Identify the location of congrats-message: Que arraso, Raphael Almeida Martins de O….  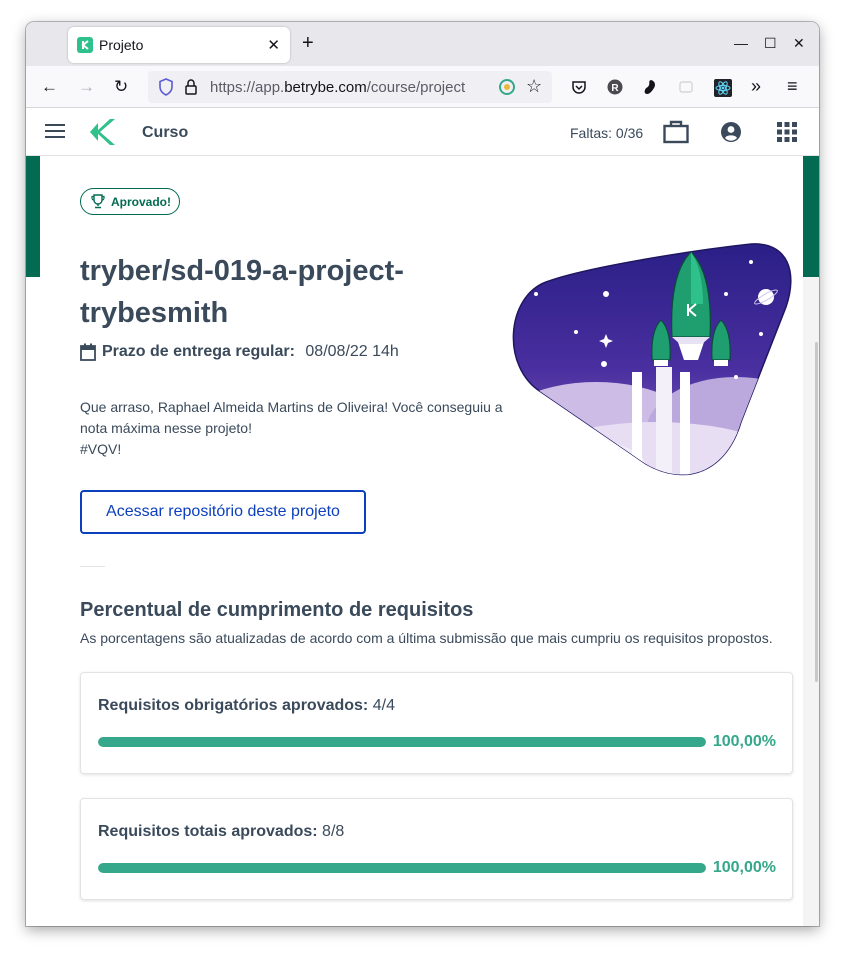
(300, 428).